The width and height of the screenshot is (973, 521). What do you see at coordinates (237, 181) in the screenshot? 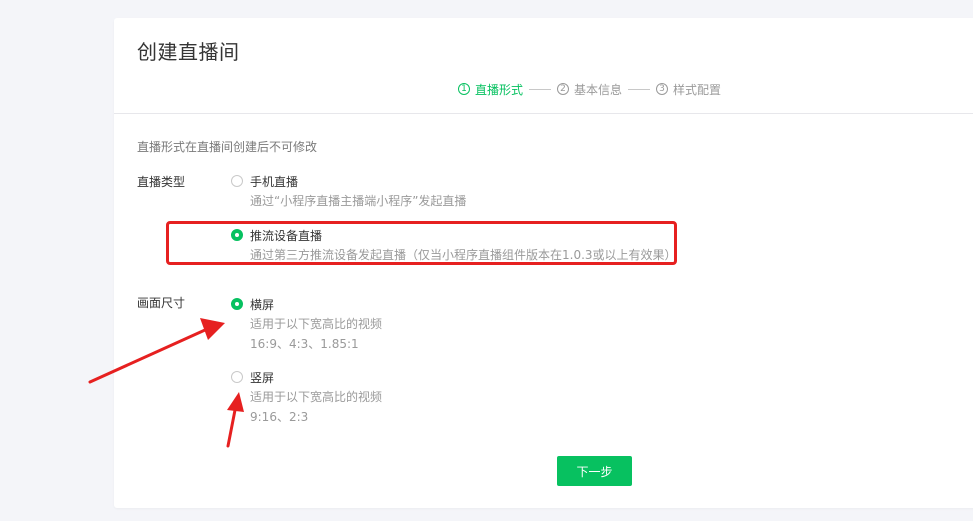
I see `radio-phone-live` at bounding box center [237, 181].